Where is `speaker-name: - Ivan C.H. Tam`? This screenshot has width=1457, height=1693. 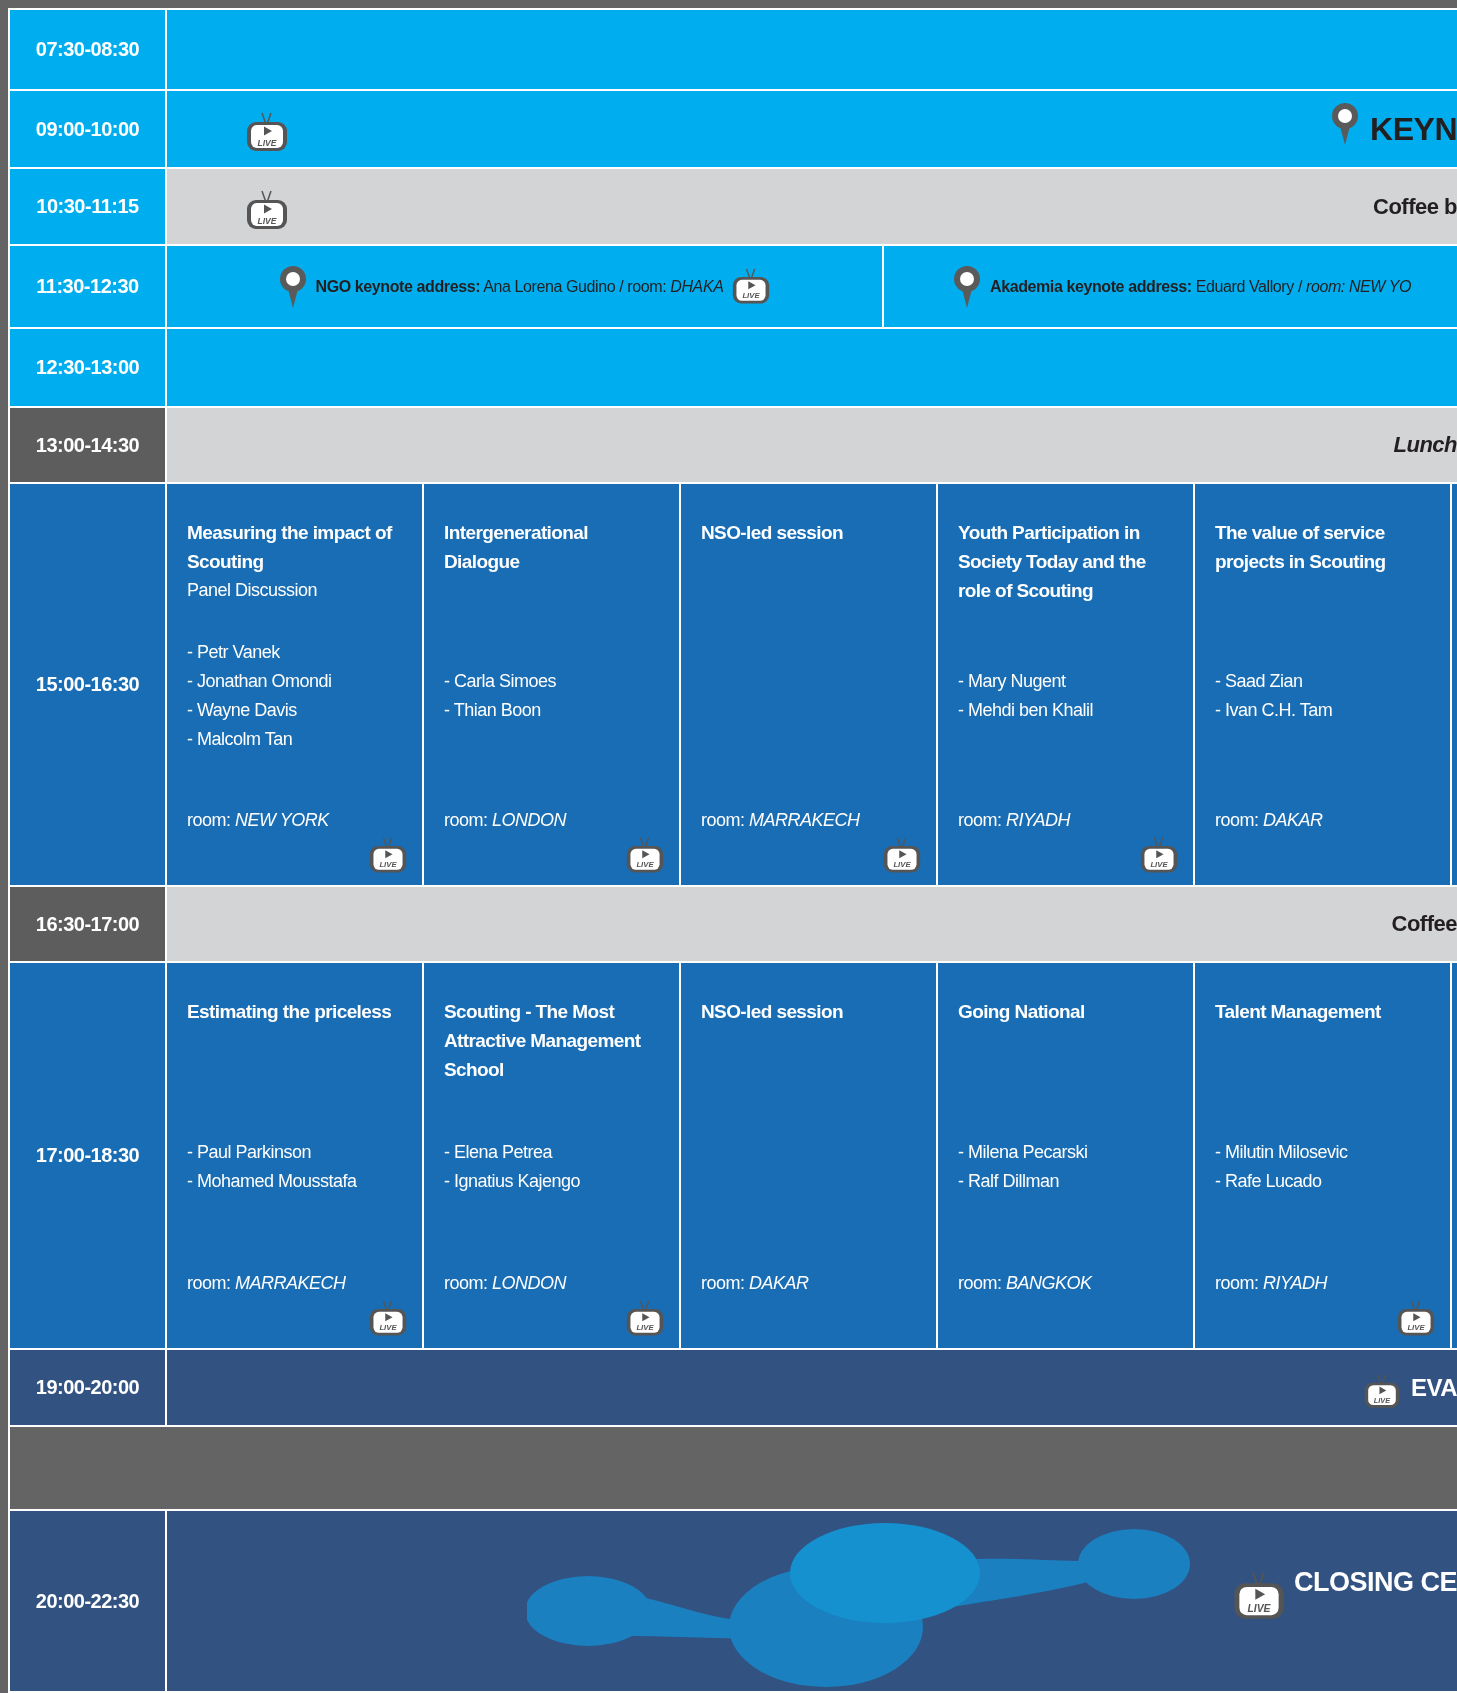 speaker-name: - Ivan C.H. Tam is located at coordinates (1274, 710).